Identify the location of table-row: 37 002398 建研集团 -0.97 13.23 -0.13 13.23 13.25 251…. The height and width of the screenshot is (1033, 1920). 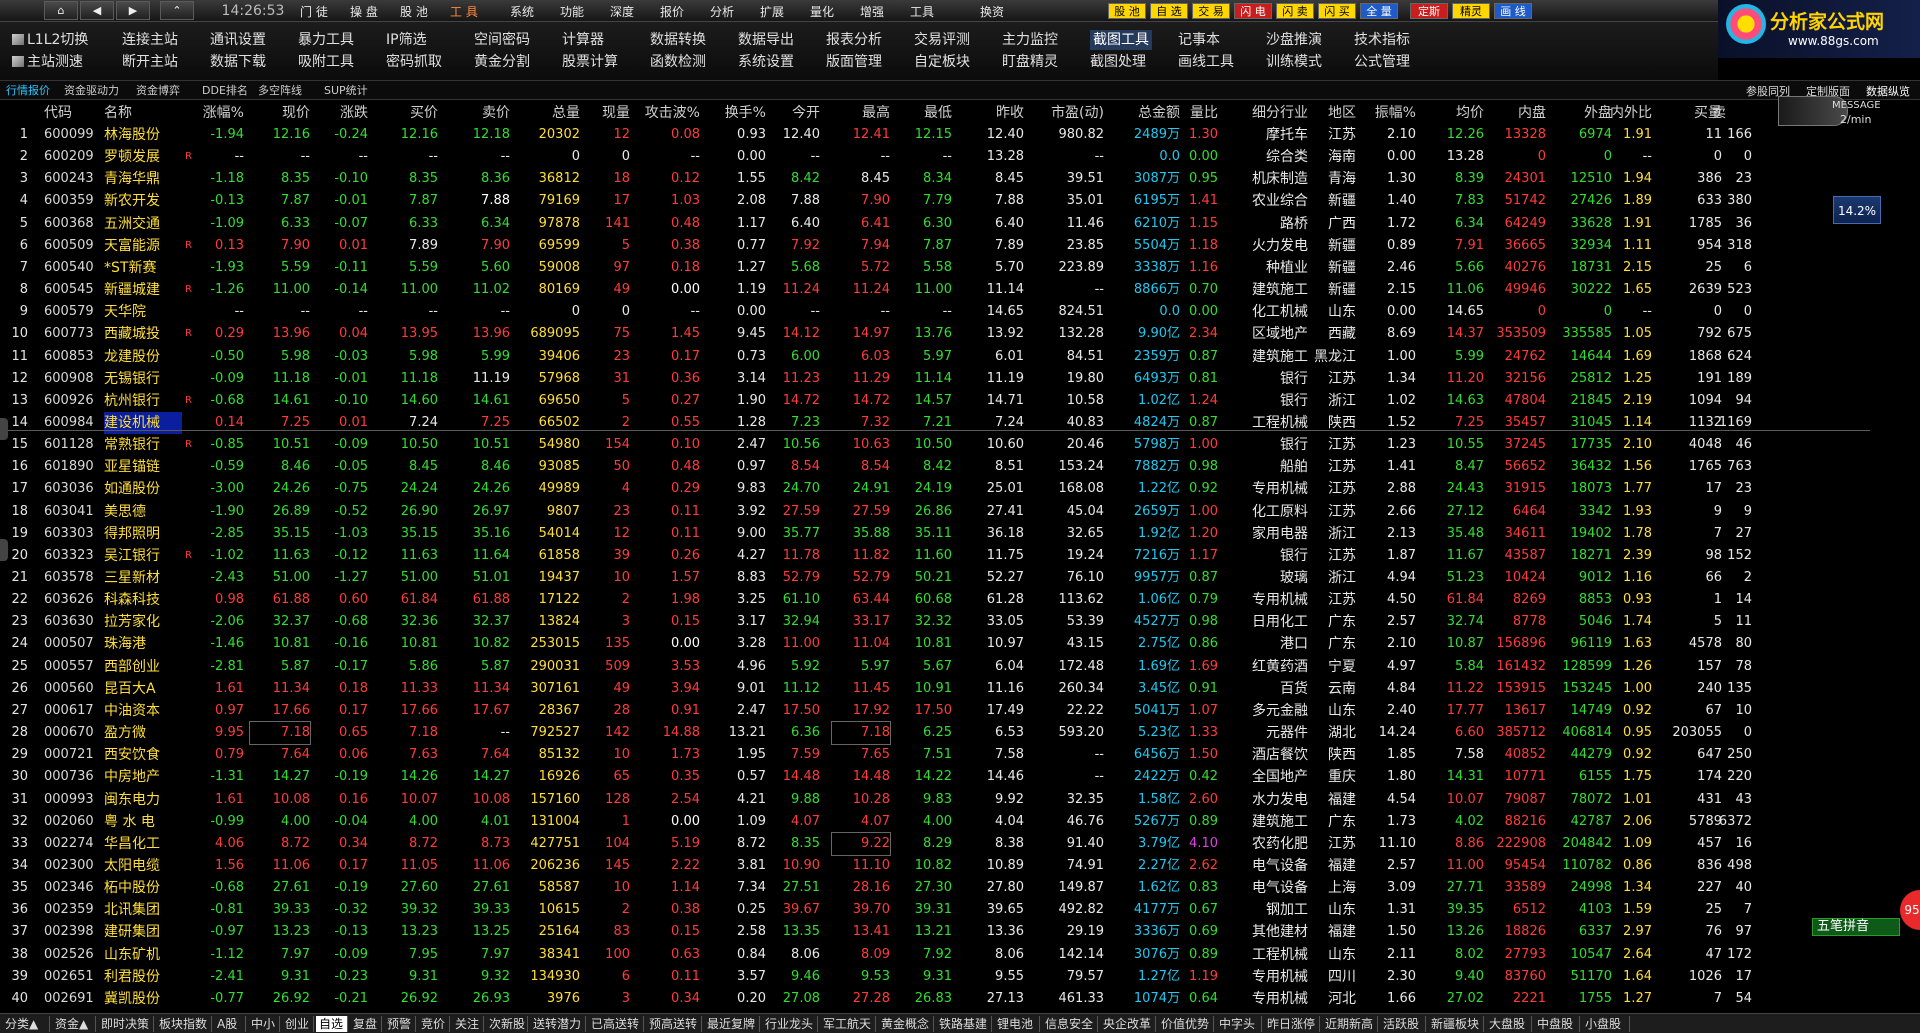
(935, 932).